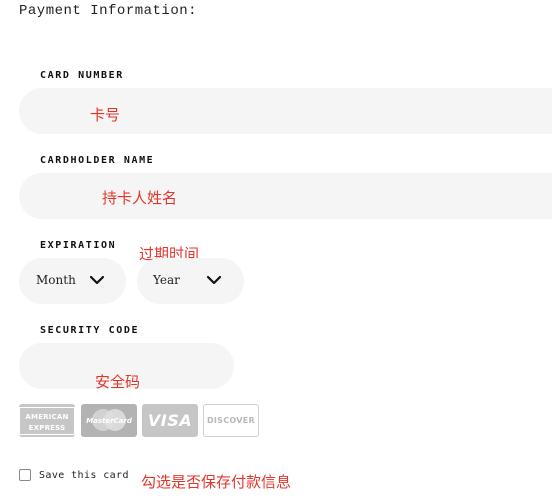 This screenshot has width=552, height=497. What do you see at coordinates (108, 11) in the screenshot?
I see `form-title: Payment Information:` at bounding box center [108, 11].